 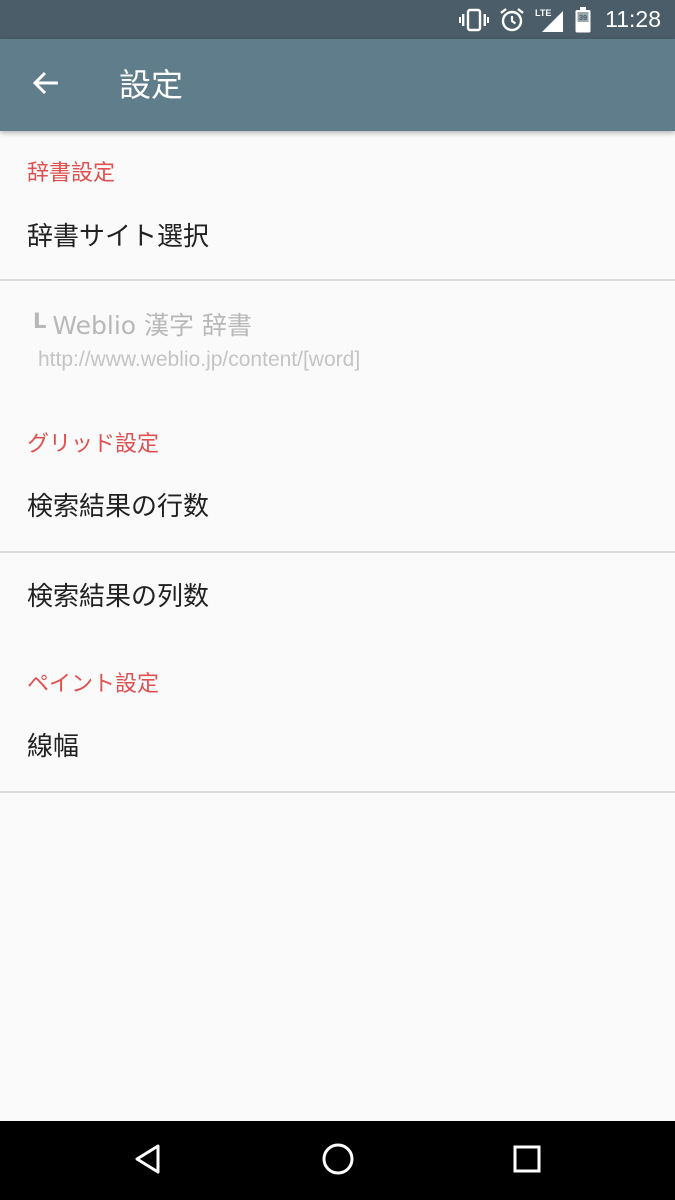 I want to click on nav-home-button, so click(x=338, y=1161).